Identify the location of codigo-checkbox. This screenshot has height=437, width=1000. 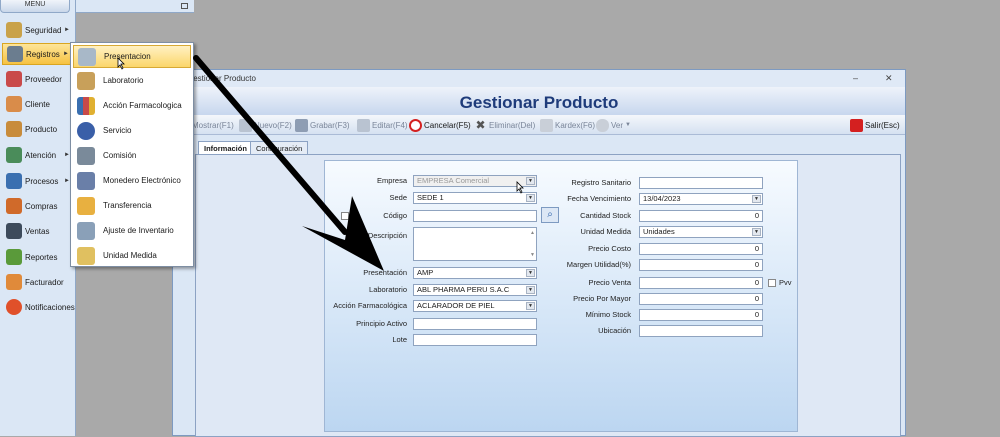
(345, 216).